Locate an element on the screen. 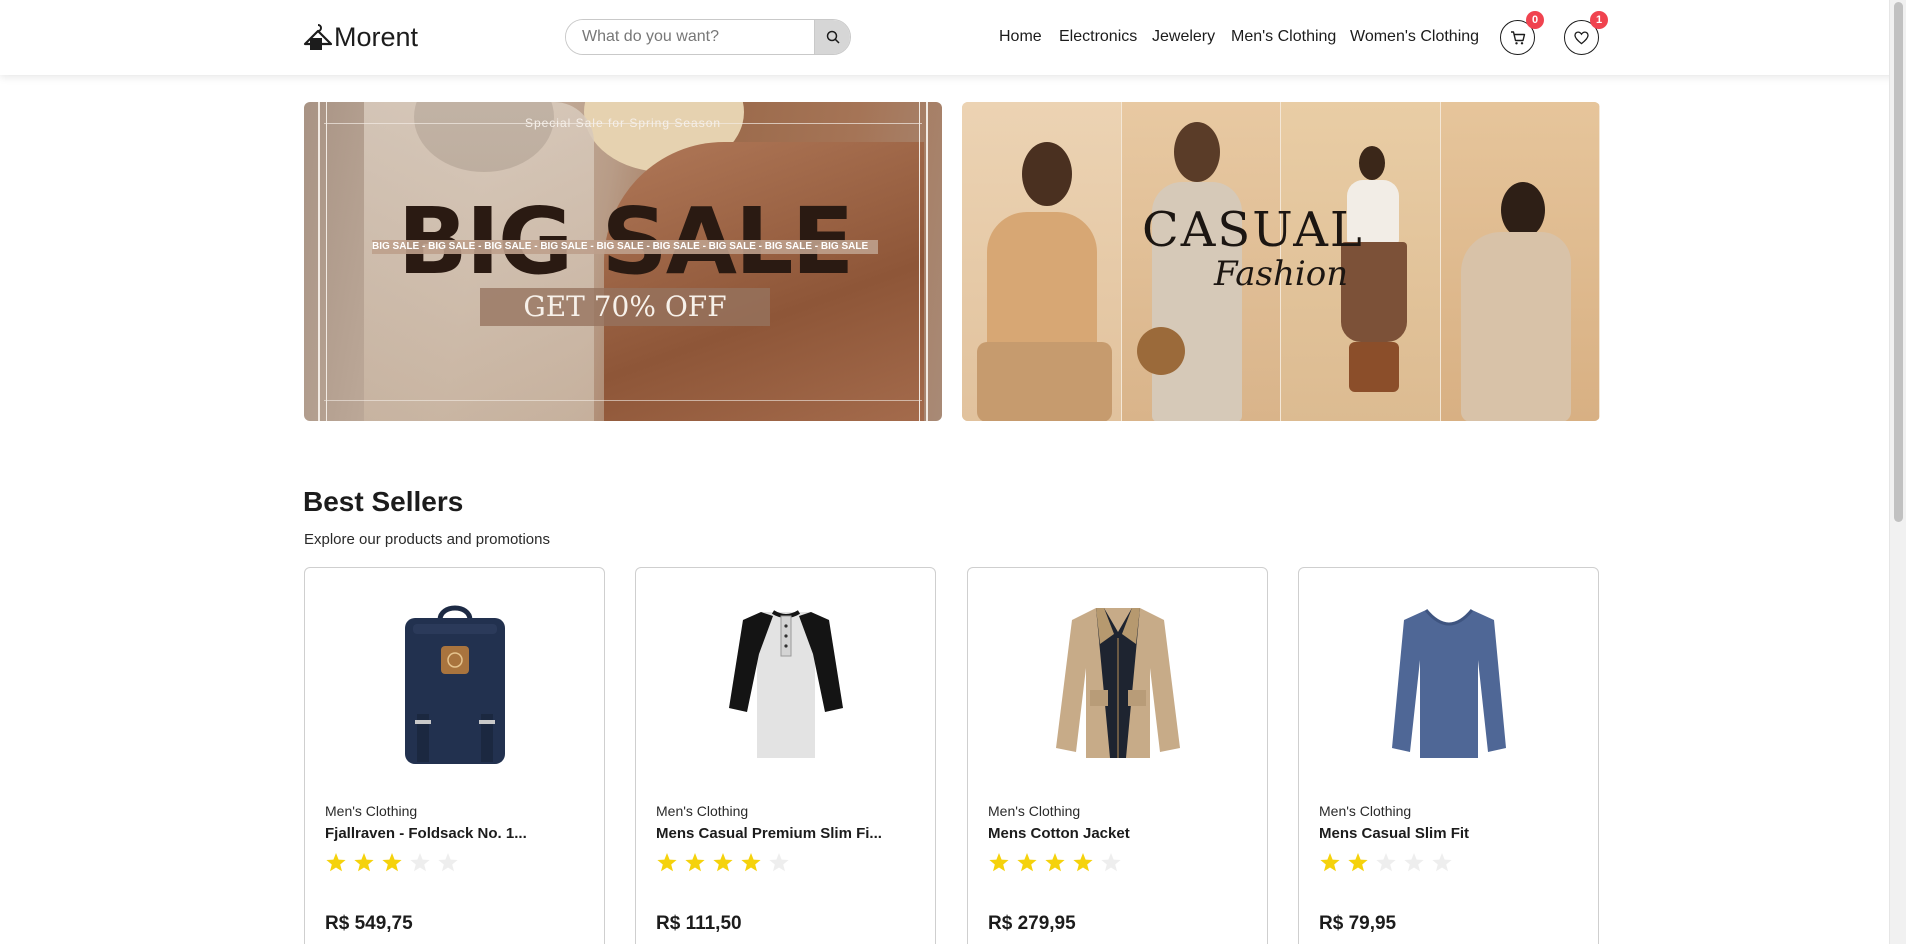  search-icon is located at coordinates (833, 37).